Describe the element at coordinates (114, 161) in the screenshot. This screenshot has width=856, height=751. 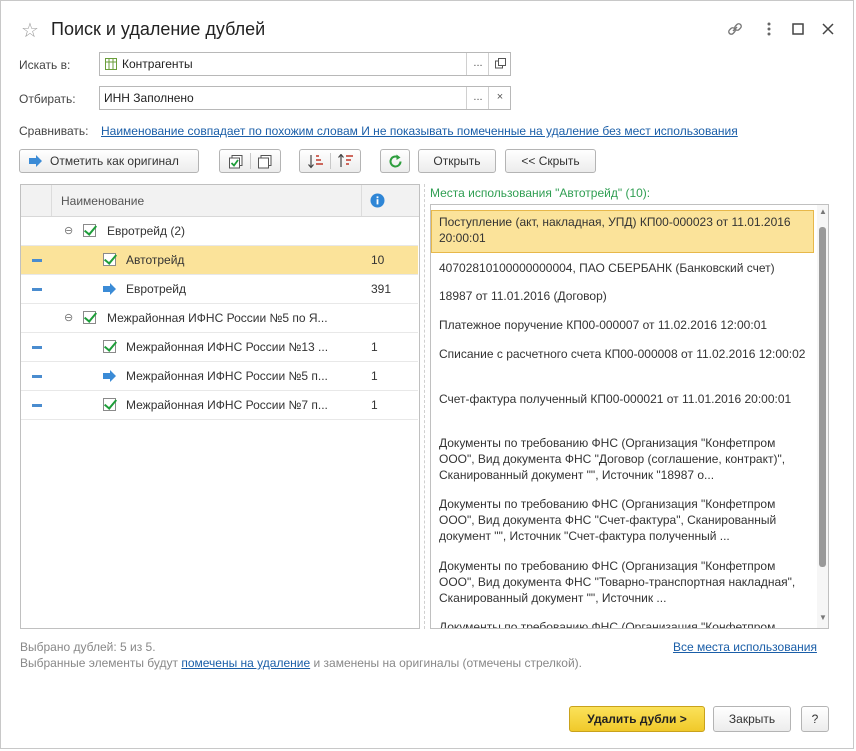
I see `mark-original-label: Отметить как оригинал` at that location.